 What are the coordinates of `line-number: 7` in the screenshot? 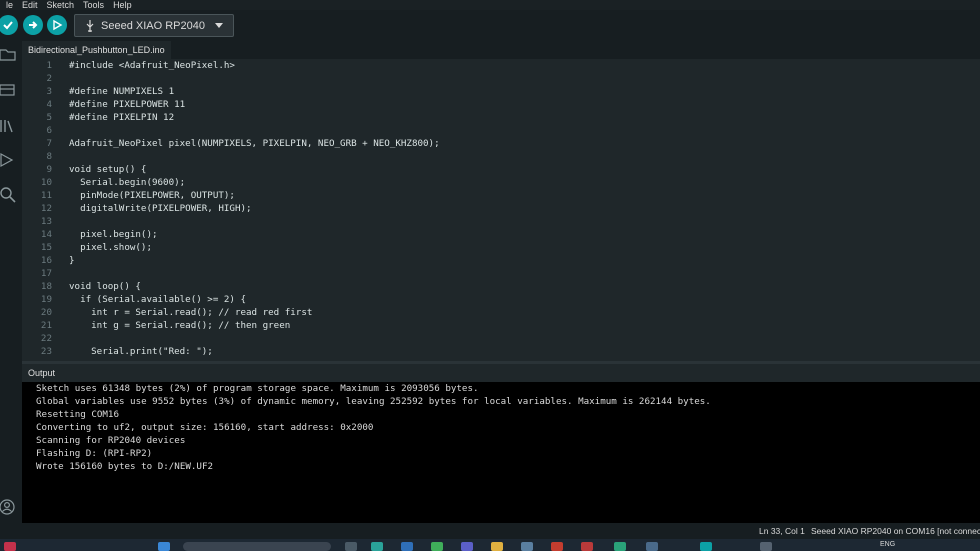 It's located at (49, 143).